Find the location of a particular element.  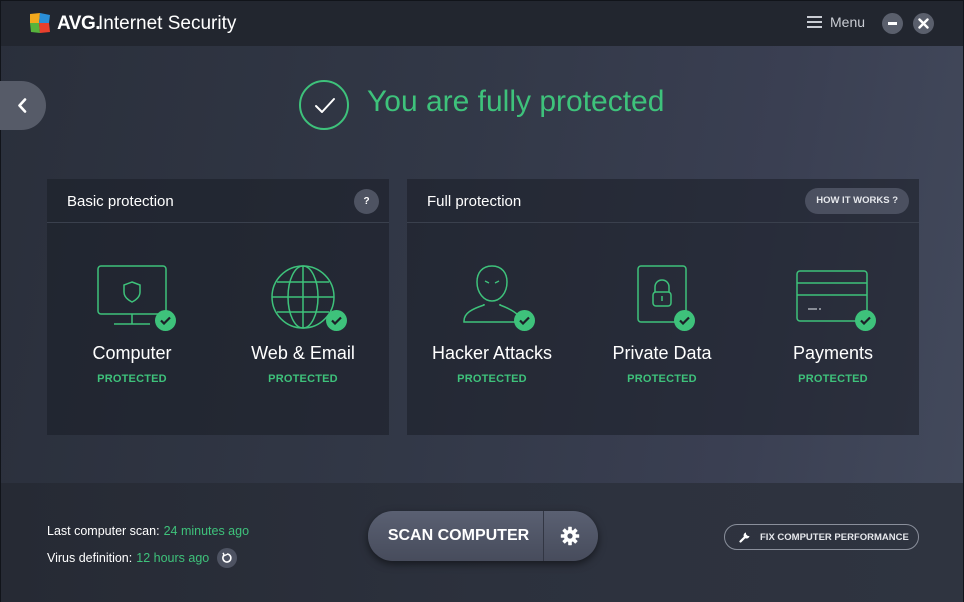

brand-name: AVG. is located at coordinates (79, 23).